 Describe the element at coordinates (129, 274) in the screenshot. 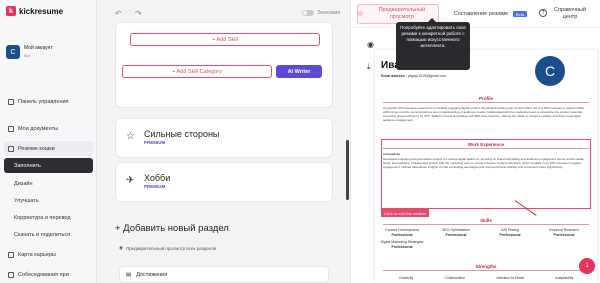

I see `trophy-icon: ▤` at that location.